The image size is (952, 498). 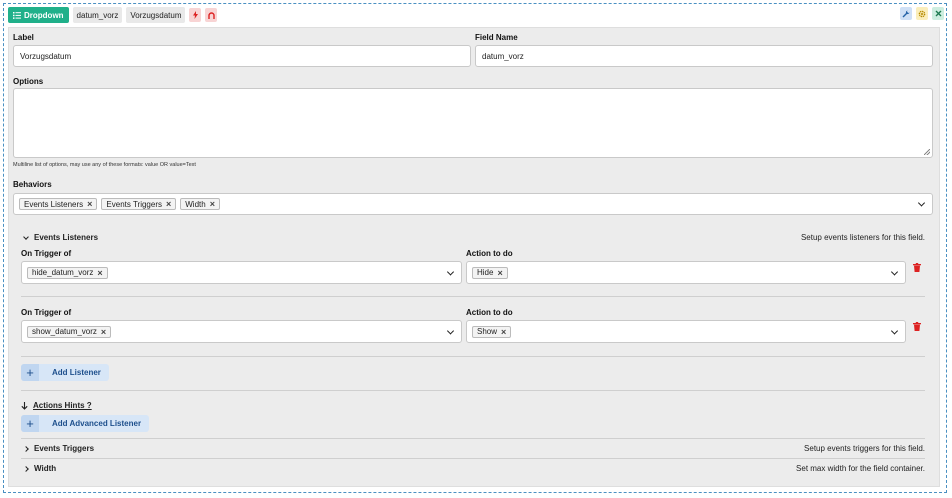 I want to click on events-listeners-title: Events Listeners, so click(x=66, y=237).